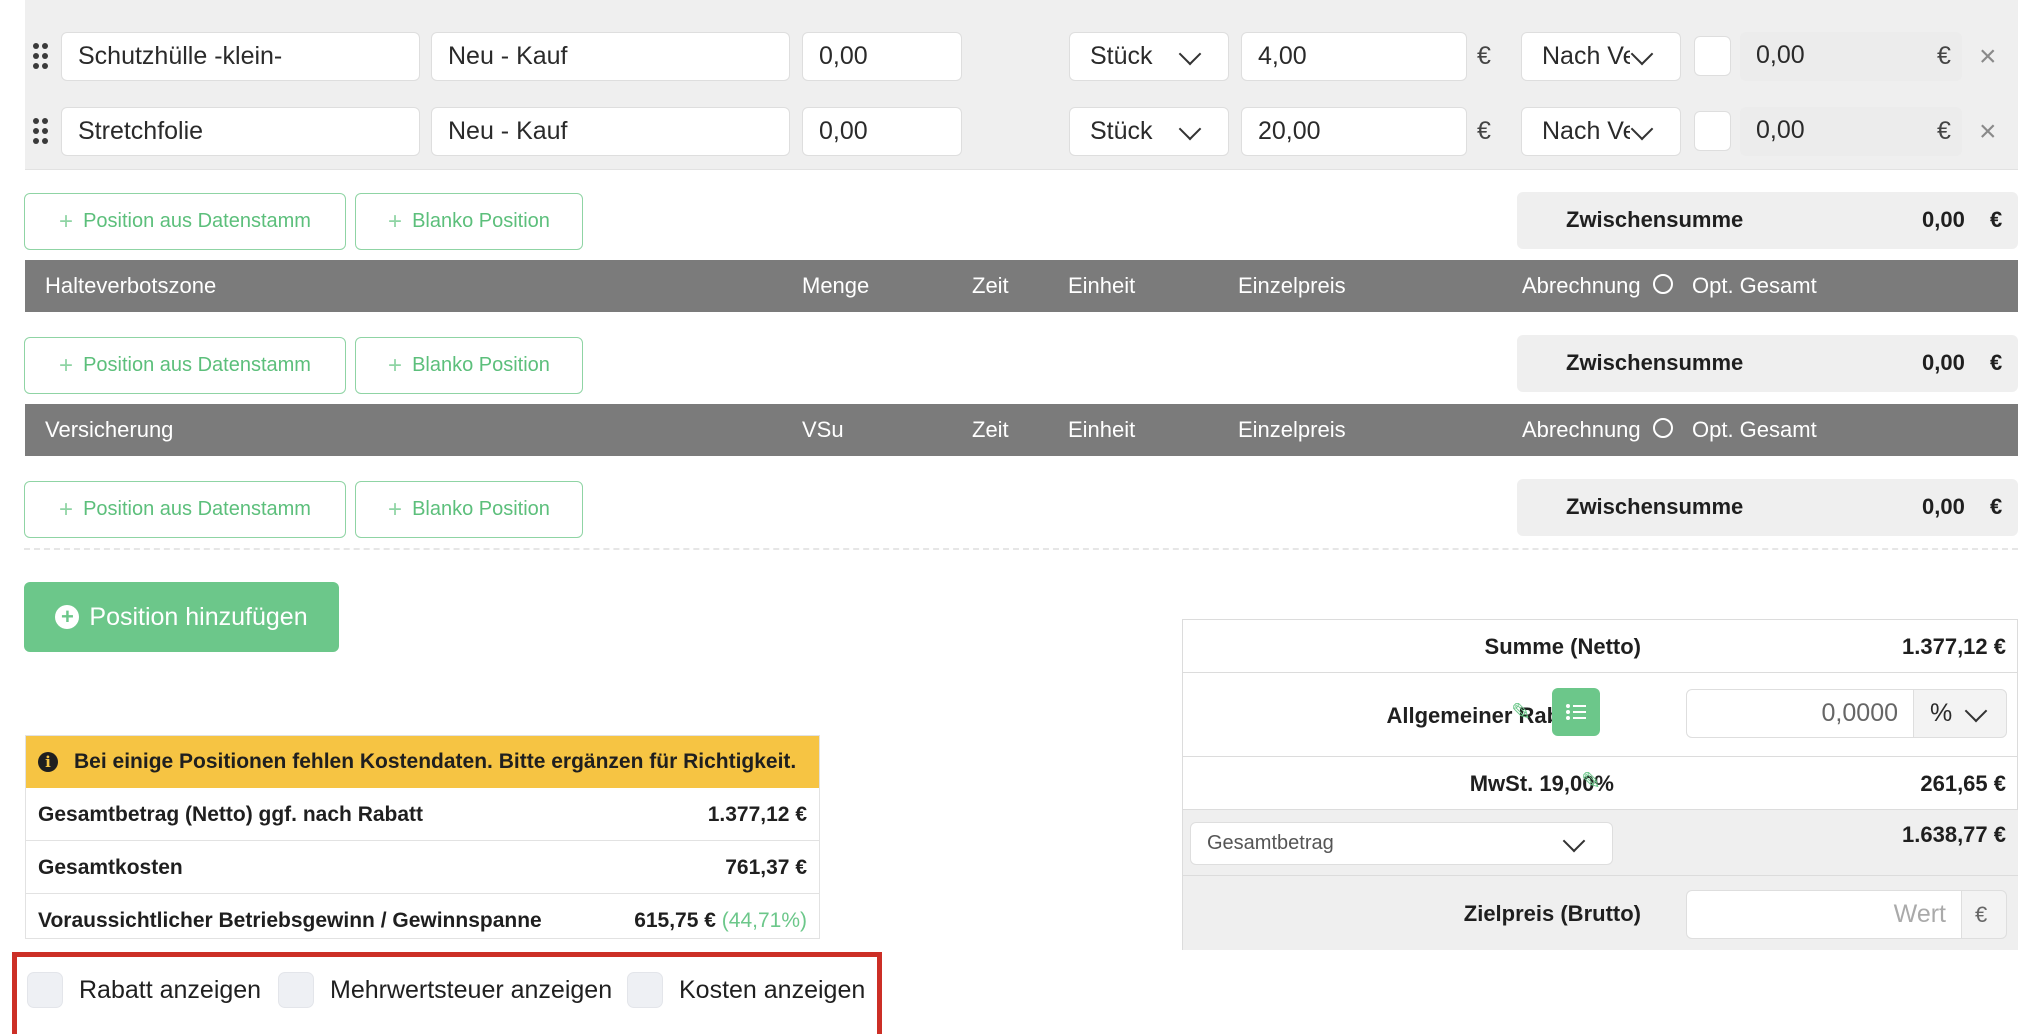  Describe the element at coordinates (1401, 843) in the screenshot. I see `total-type-select: Gesamtbetrag` at that location.